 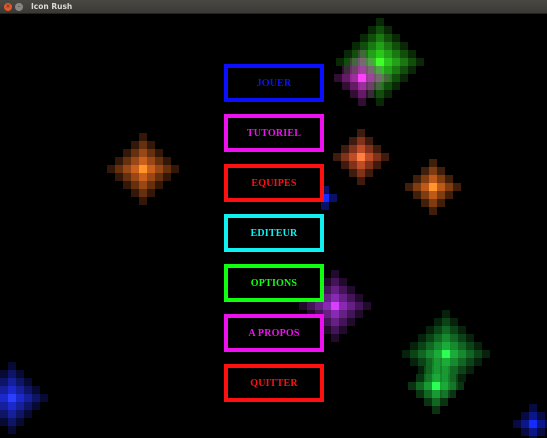 What do you see at coordinates (274, 233) in the screenshot?
I see `editor-button: EDITEUR` at bounding box center [274, 233].